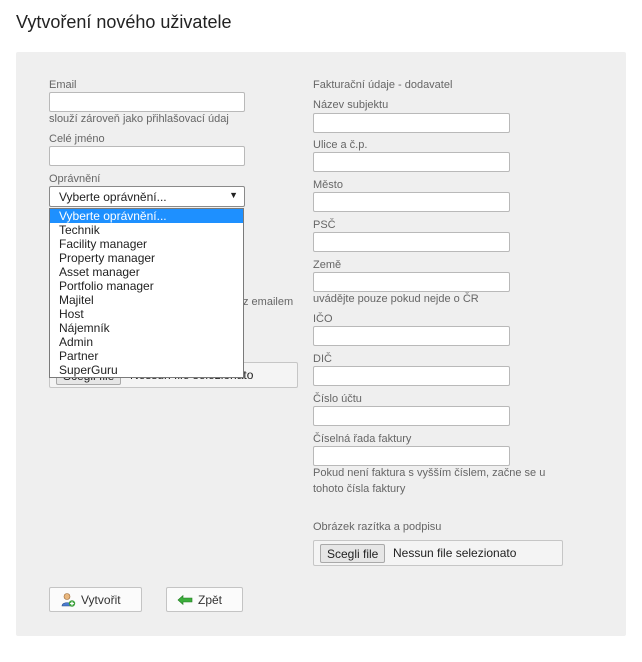  I want to click on account-label: Číslo účtu, so click(337, 399).